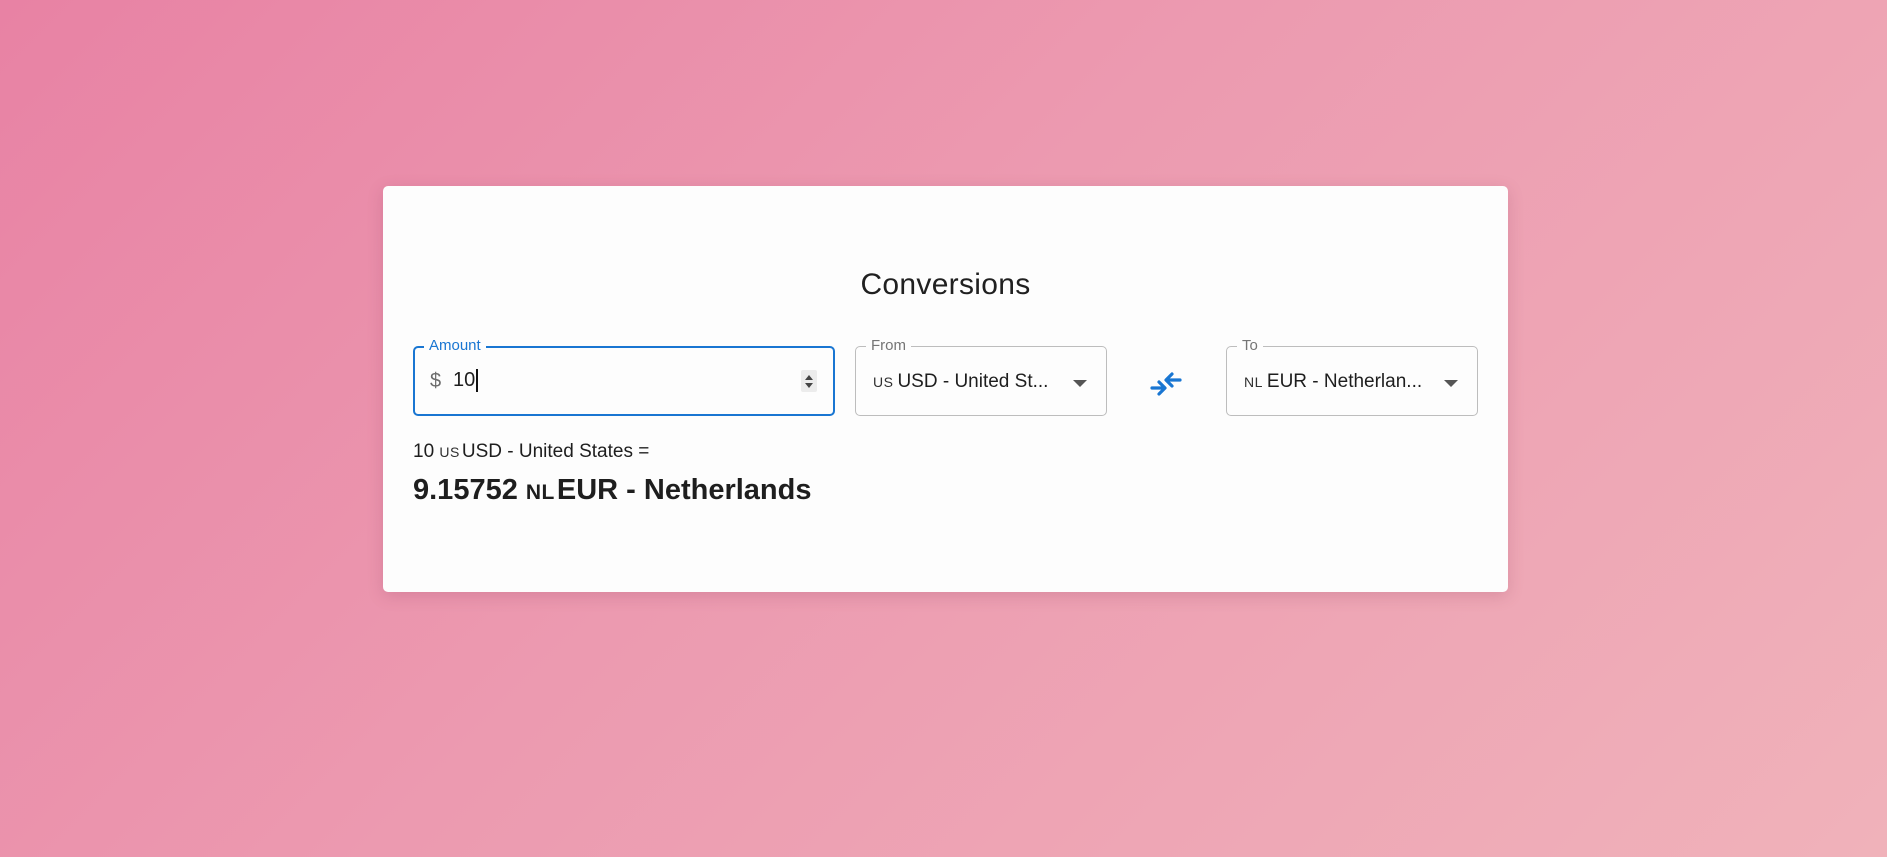 The width and height of the screenshot is (1887, 857). Describe the element at coordinates (809, 377) in the screenshot. I see `stepper-up-icon` at that location.